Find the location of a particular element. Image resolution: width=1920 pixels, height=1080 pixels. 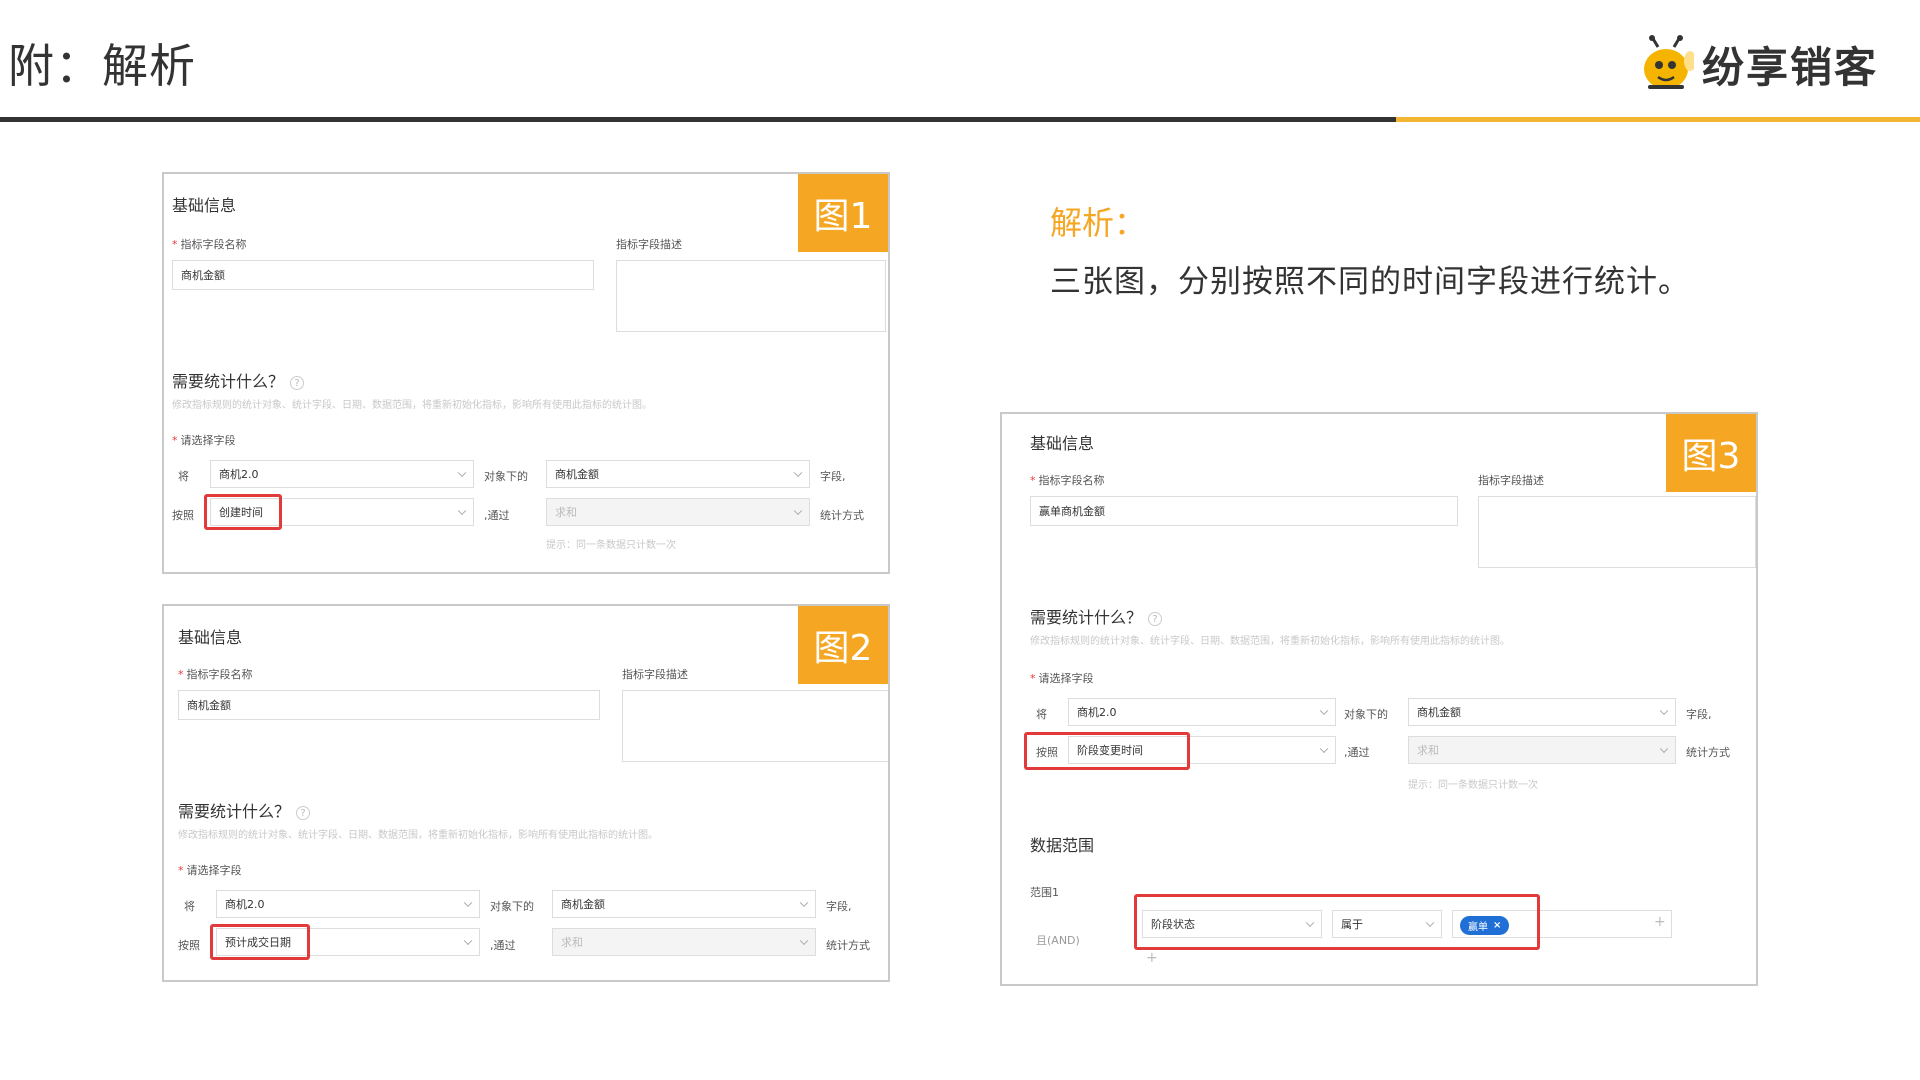

figure-1-tag: 图1 is located at coordinates (843, 213).